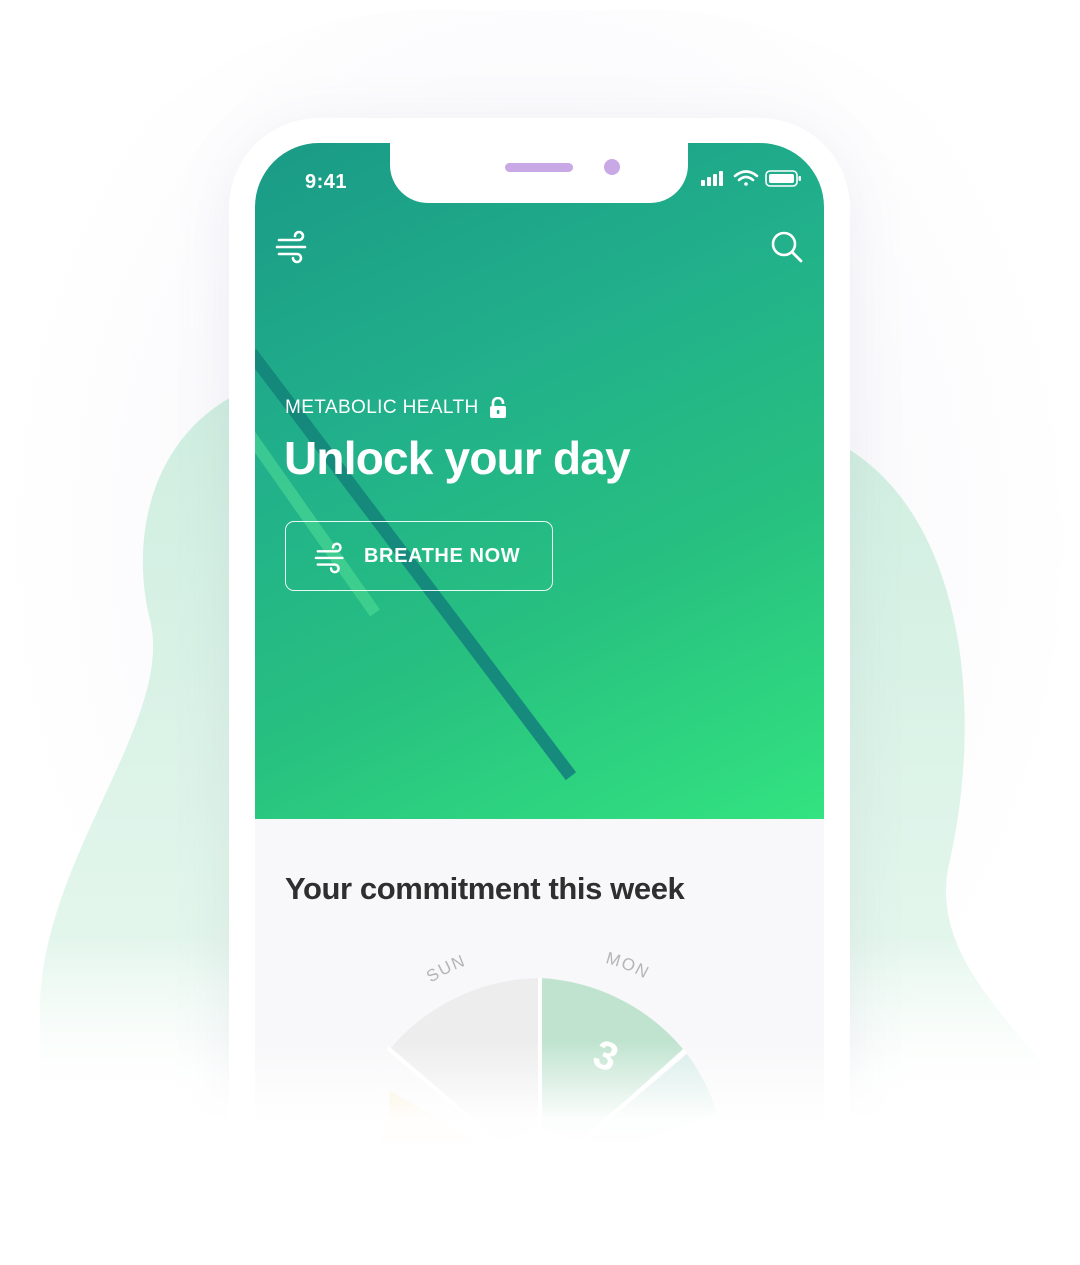 Image resolution: width=1080 pixels, height=1265 pixels. Describe the element at coordinates (628, 965) in the screenshot. I see `day-label-mon: MON` at that location.